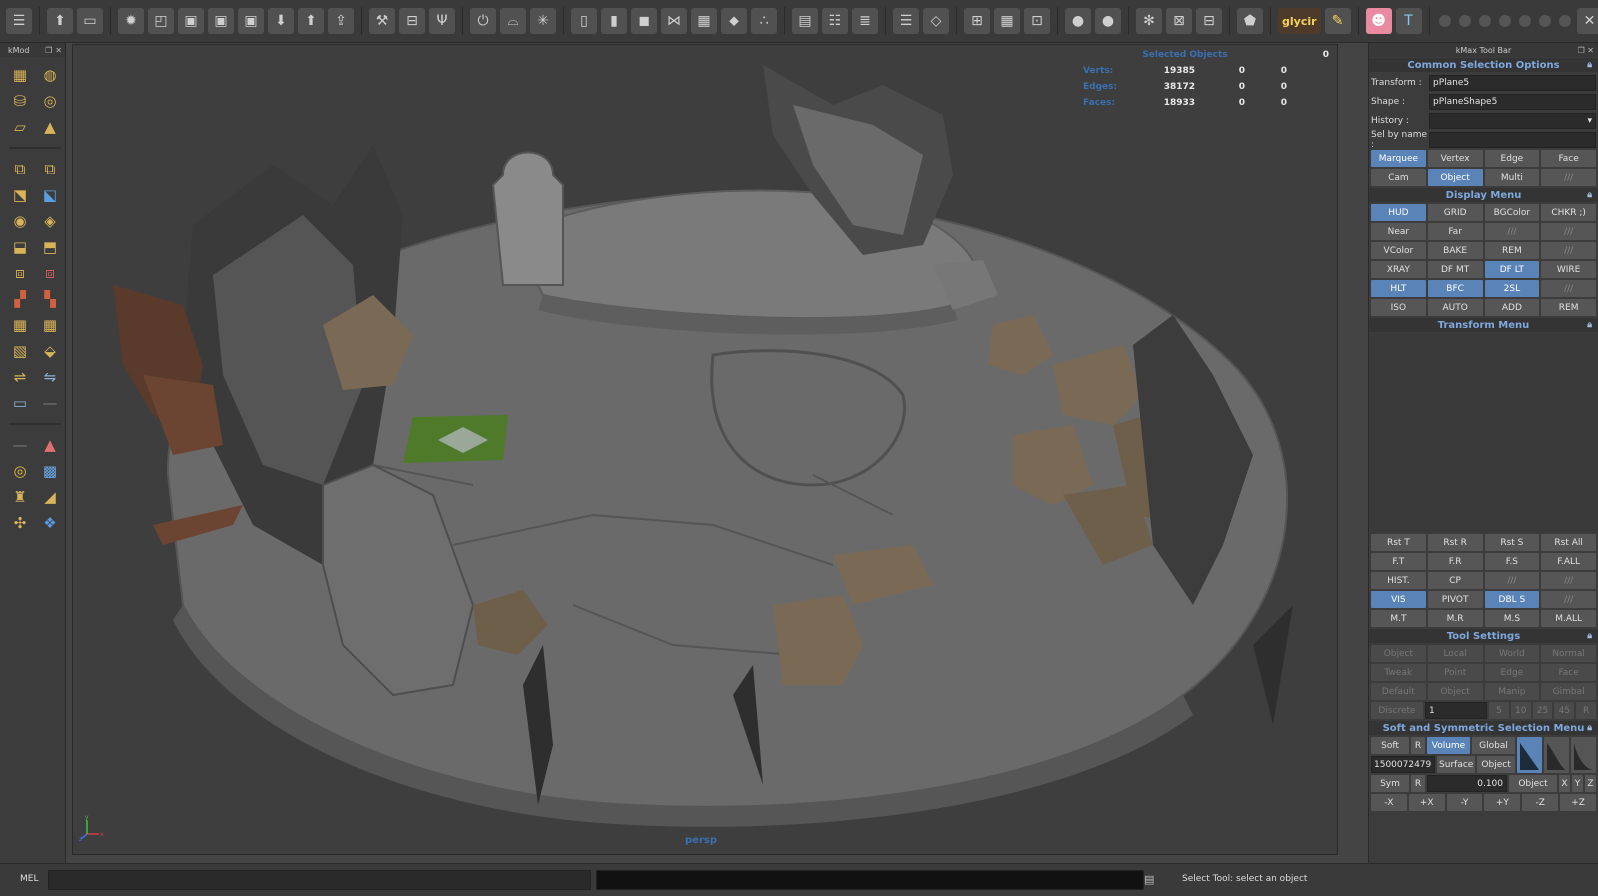  I want to click on mirror-tool-icon: ⧈, so click(20, 273).